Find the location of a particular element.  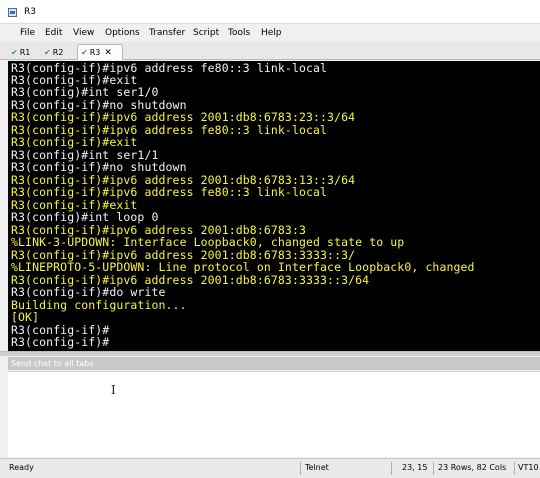

tab-r3: ✔ R3 ✕ is located at coordinates (100, 52).